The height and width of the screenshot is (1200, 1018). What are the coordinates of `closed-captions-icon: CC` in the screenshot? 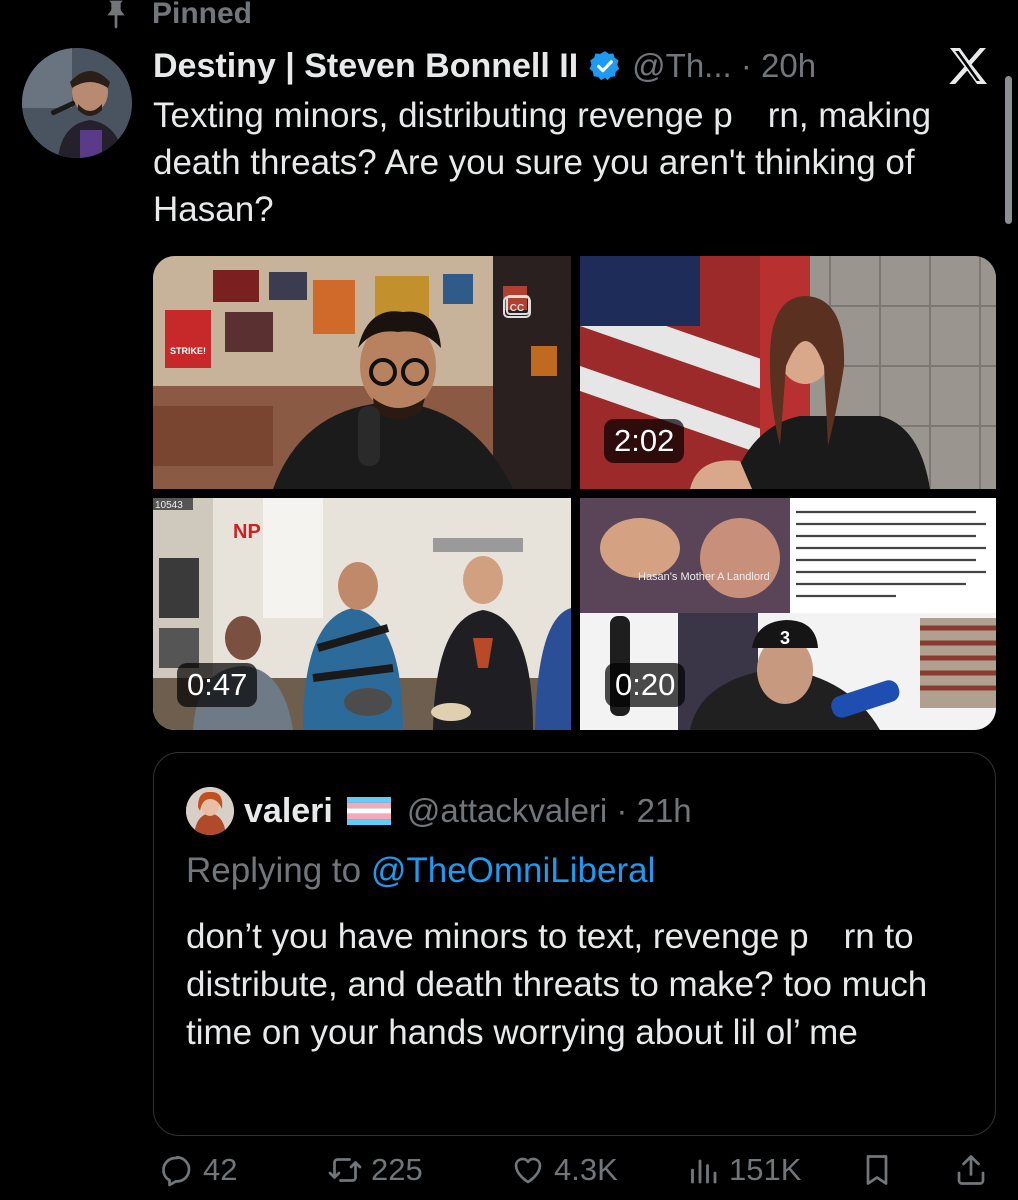 It's located at (517, 307).